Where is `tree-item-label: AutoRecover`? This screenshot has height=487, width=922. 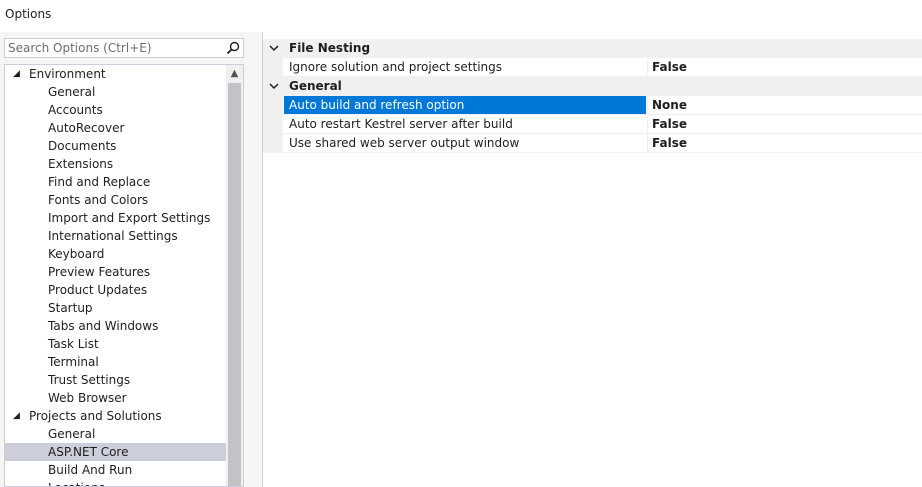 tree-item-label: AutoRecover is located at coordinates (86, 128).